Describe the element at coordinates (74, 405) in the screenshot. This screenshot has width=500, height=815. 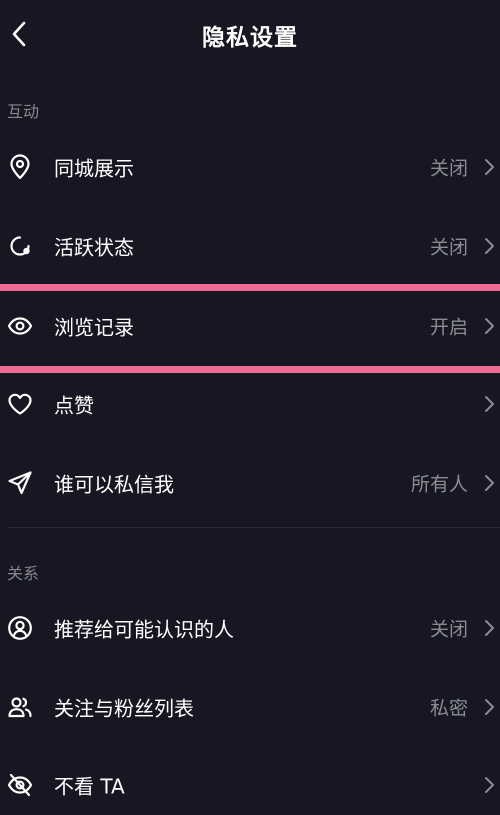
I see `row-label: 点赞` at that location.